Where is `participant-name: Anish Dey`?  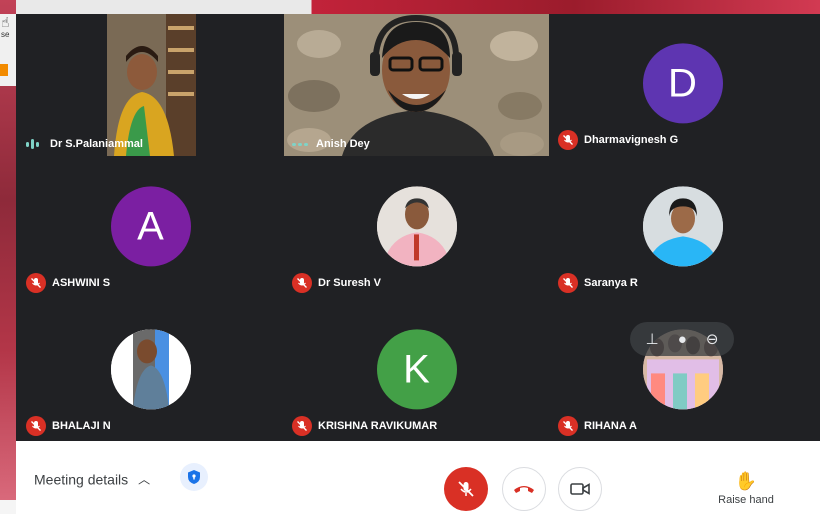 participant-name: Anish Dey is located at coordinates (343, 144).